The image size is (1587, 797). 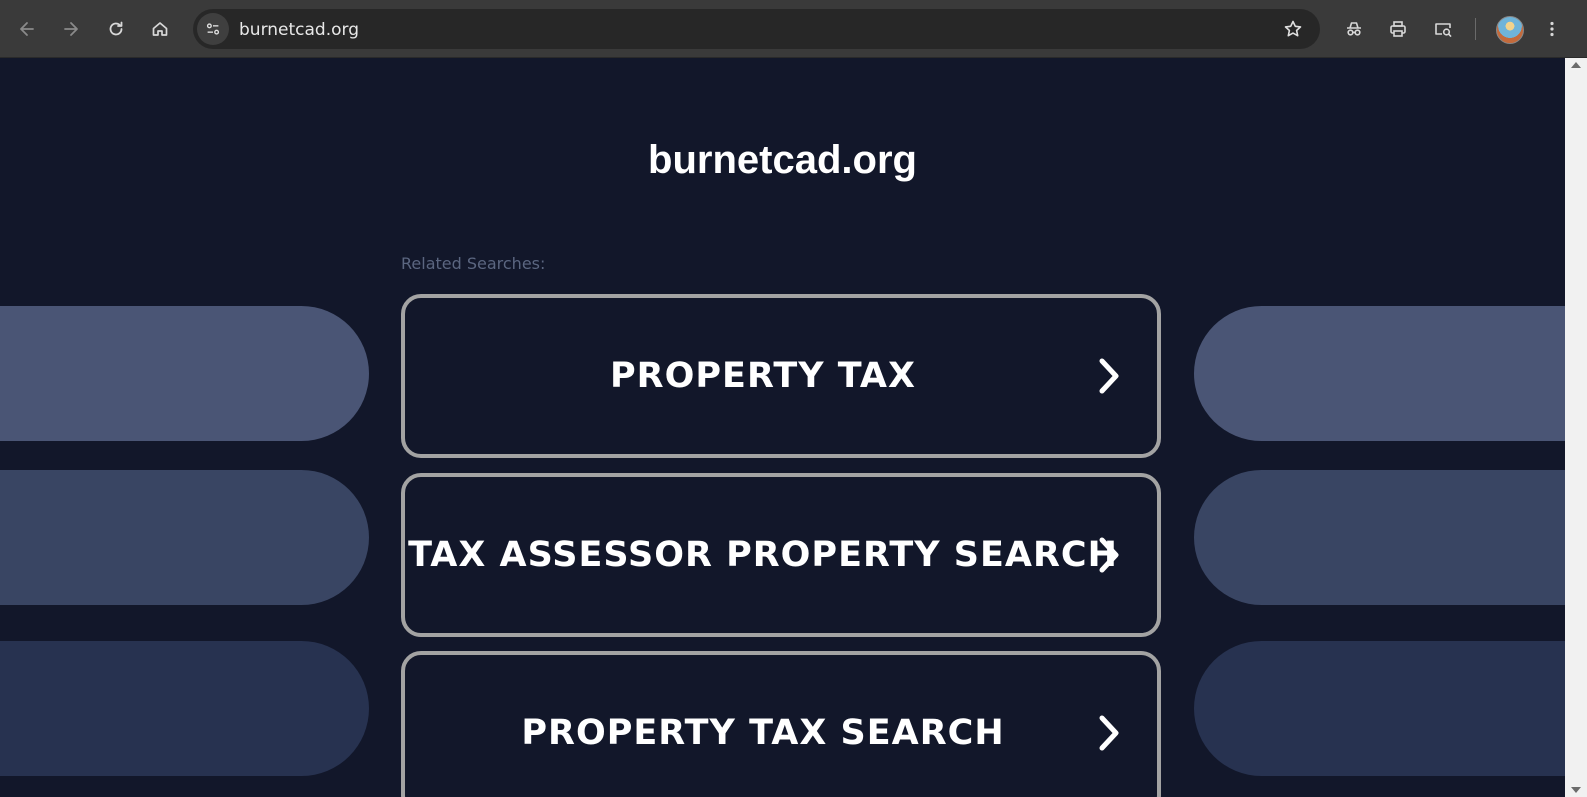 I want to click on forward-button, so click(x=71, y=29).